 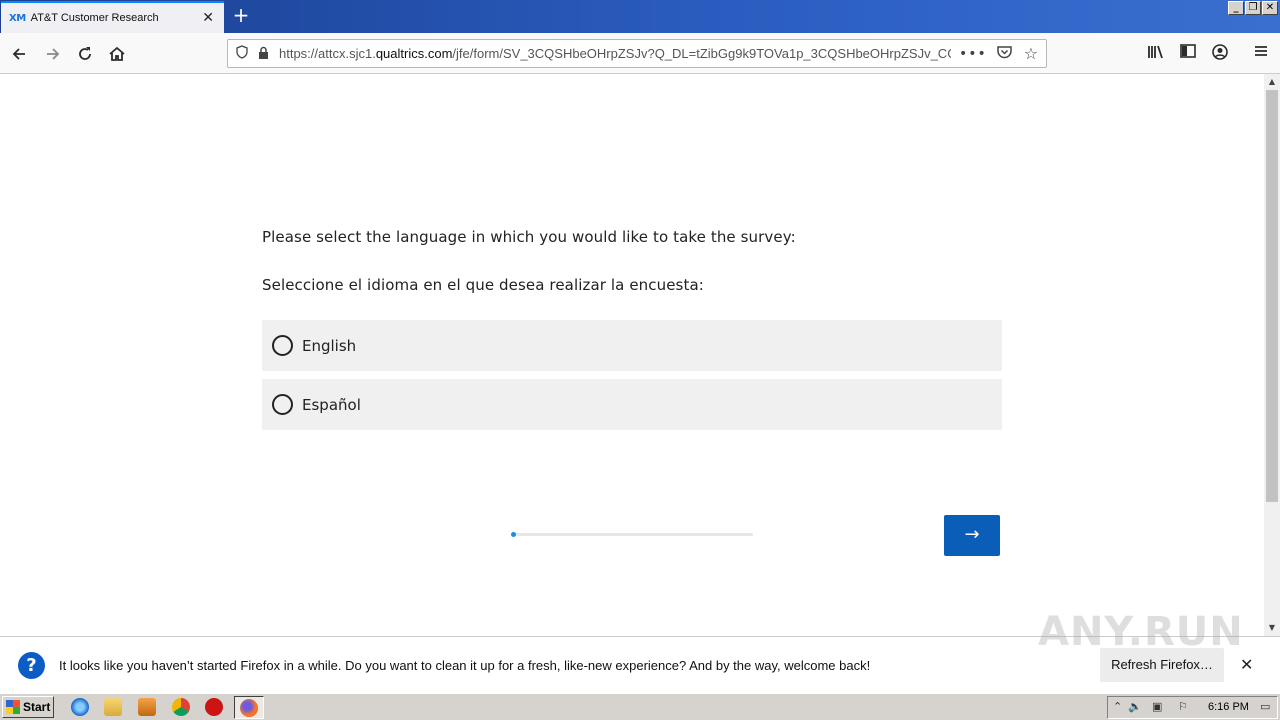 What do you see at coordinates (1272, 628) in the screenshot?
I see `scroll-down-arrow-icon: ▼` at bounding box center [1272, 628].